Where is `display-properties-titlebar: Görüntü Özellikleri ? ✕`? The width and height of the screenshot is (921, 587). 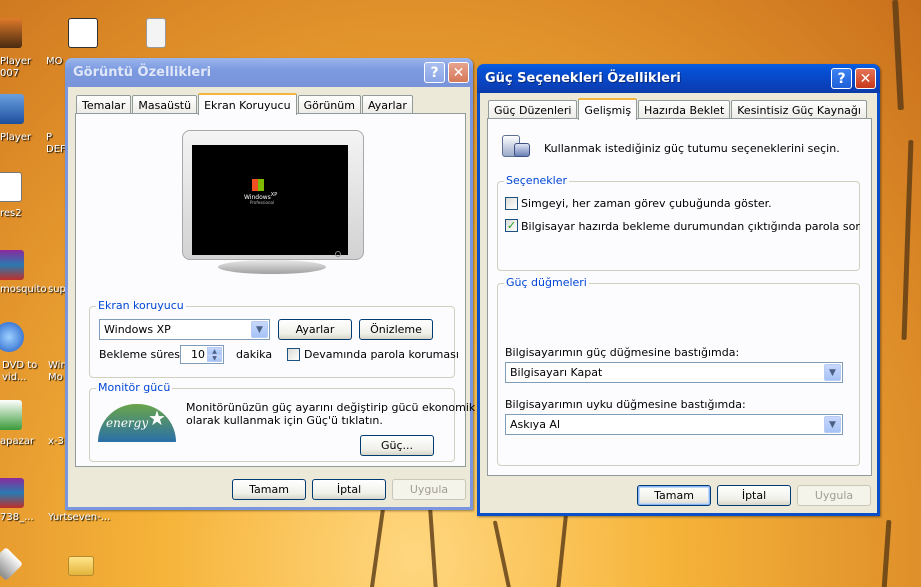 display-properties-titlebar: Görüntü Özellikleri ? ✕ is located at coordinates (269, 72).